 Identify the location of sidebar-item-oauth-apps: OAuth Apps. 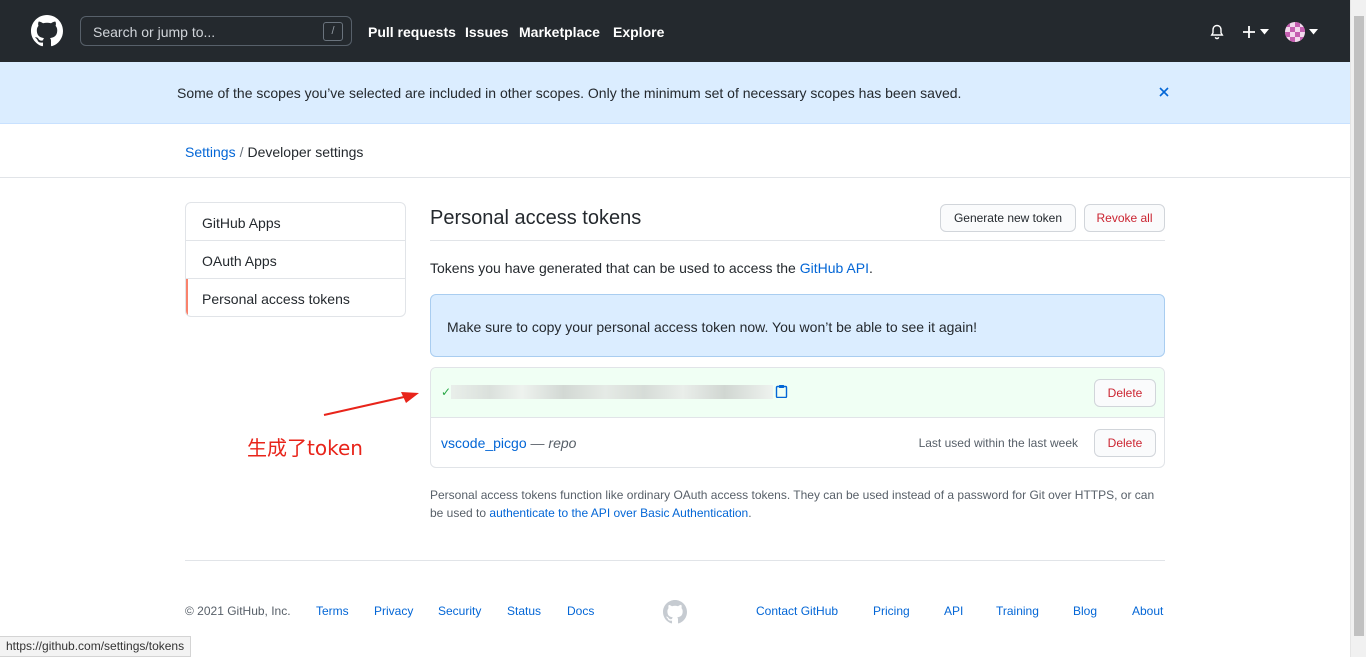
(295, 260).